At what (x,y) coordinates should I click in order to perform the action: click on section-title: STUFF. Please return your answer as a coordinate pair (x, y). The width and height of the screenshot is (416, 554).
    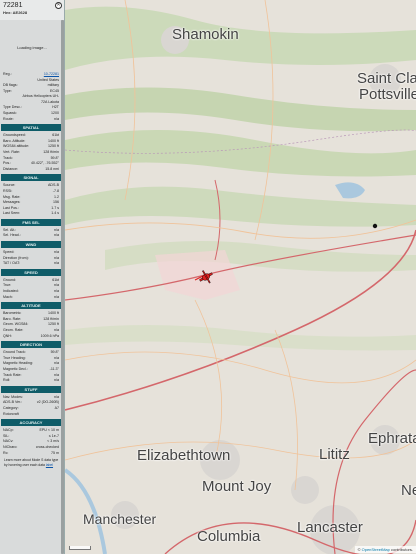
    Looking at the image, I should click on (31, 389).